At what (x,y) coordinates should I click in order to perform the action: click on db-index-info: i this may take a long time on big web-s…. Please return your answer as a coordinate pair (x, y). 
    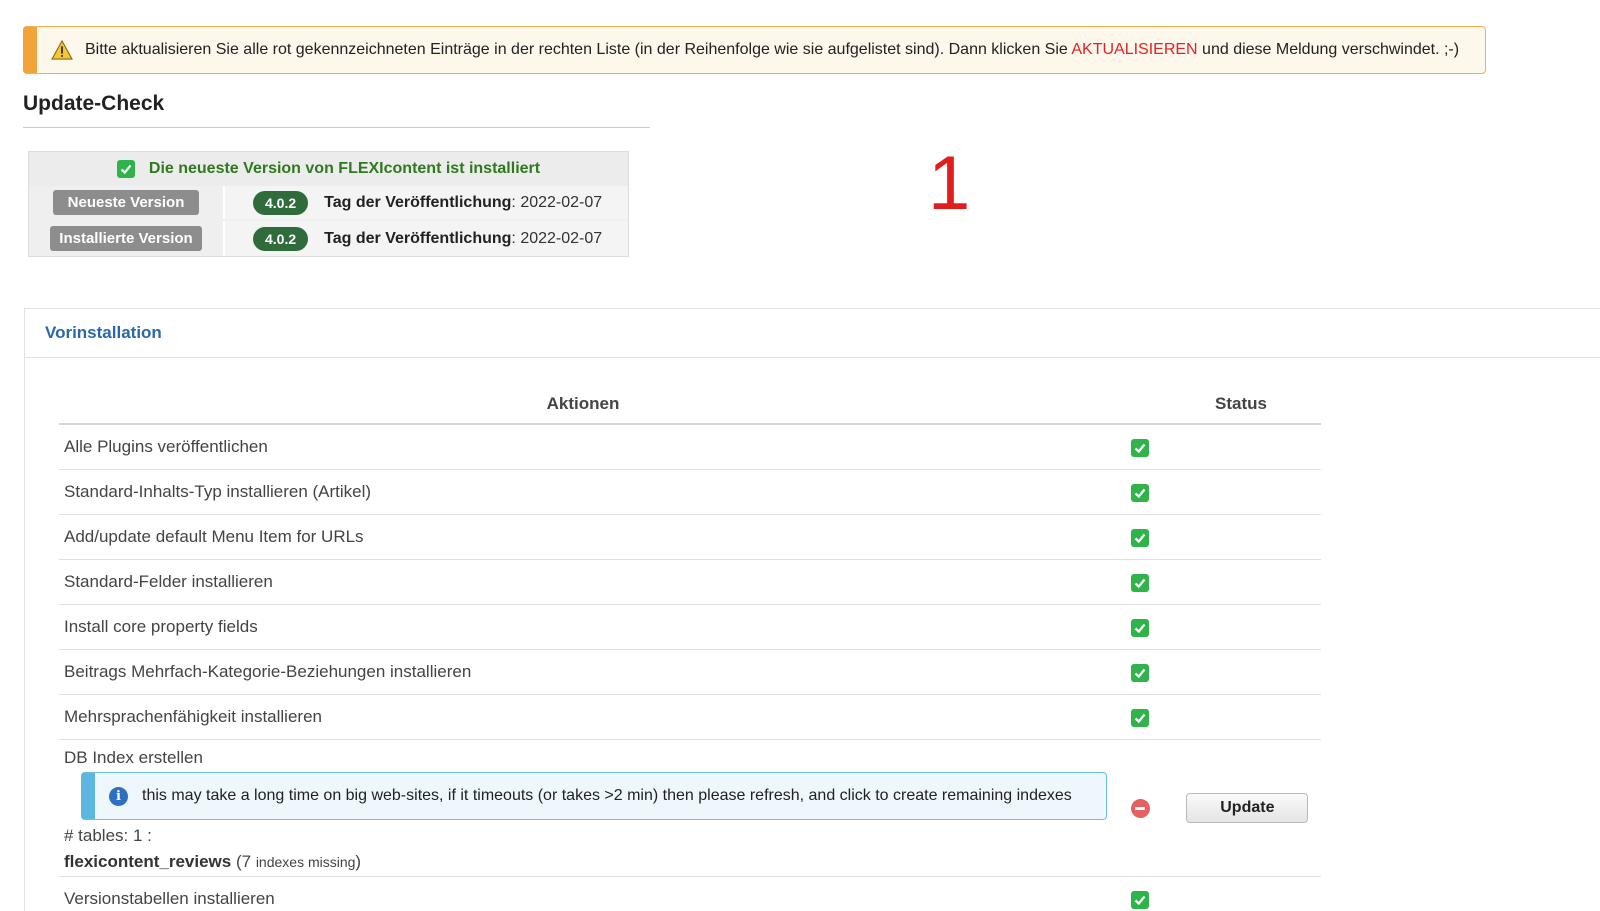
    Looking at the image, I should click on (594, 796).